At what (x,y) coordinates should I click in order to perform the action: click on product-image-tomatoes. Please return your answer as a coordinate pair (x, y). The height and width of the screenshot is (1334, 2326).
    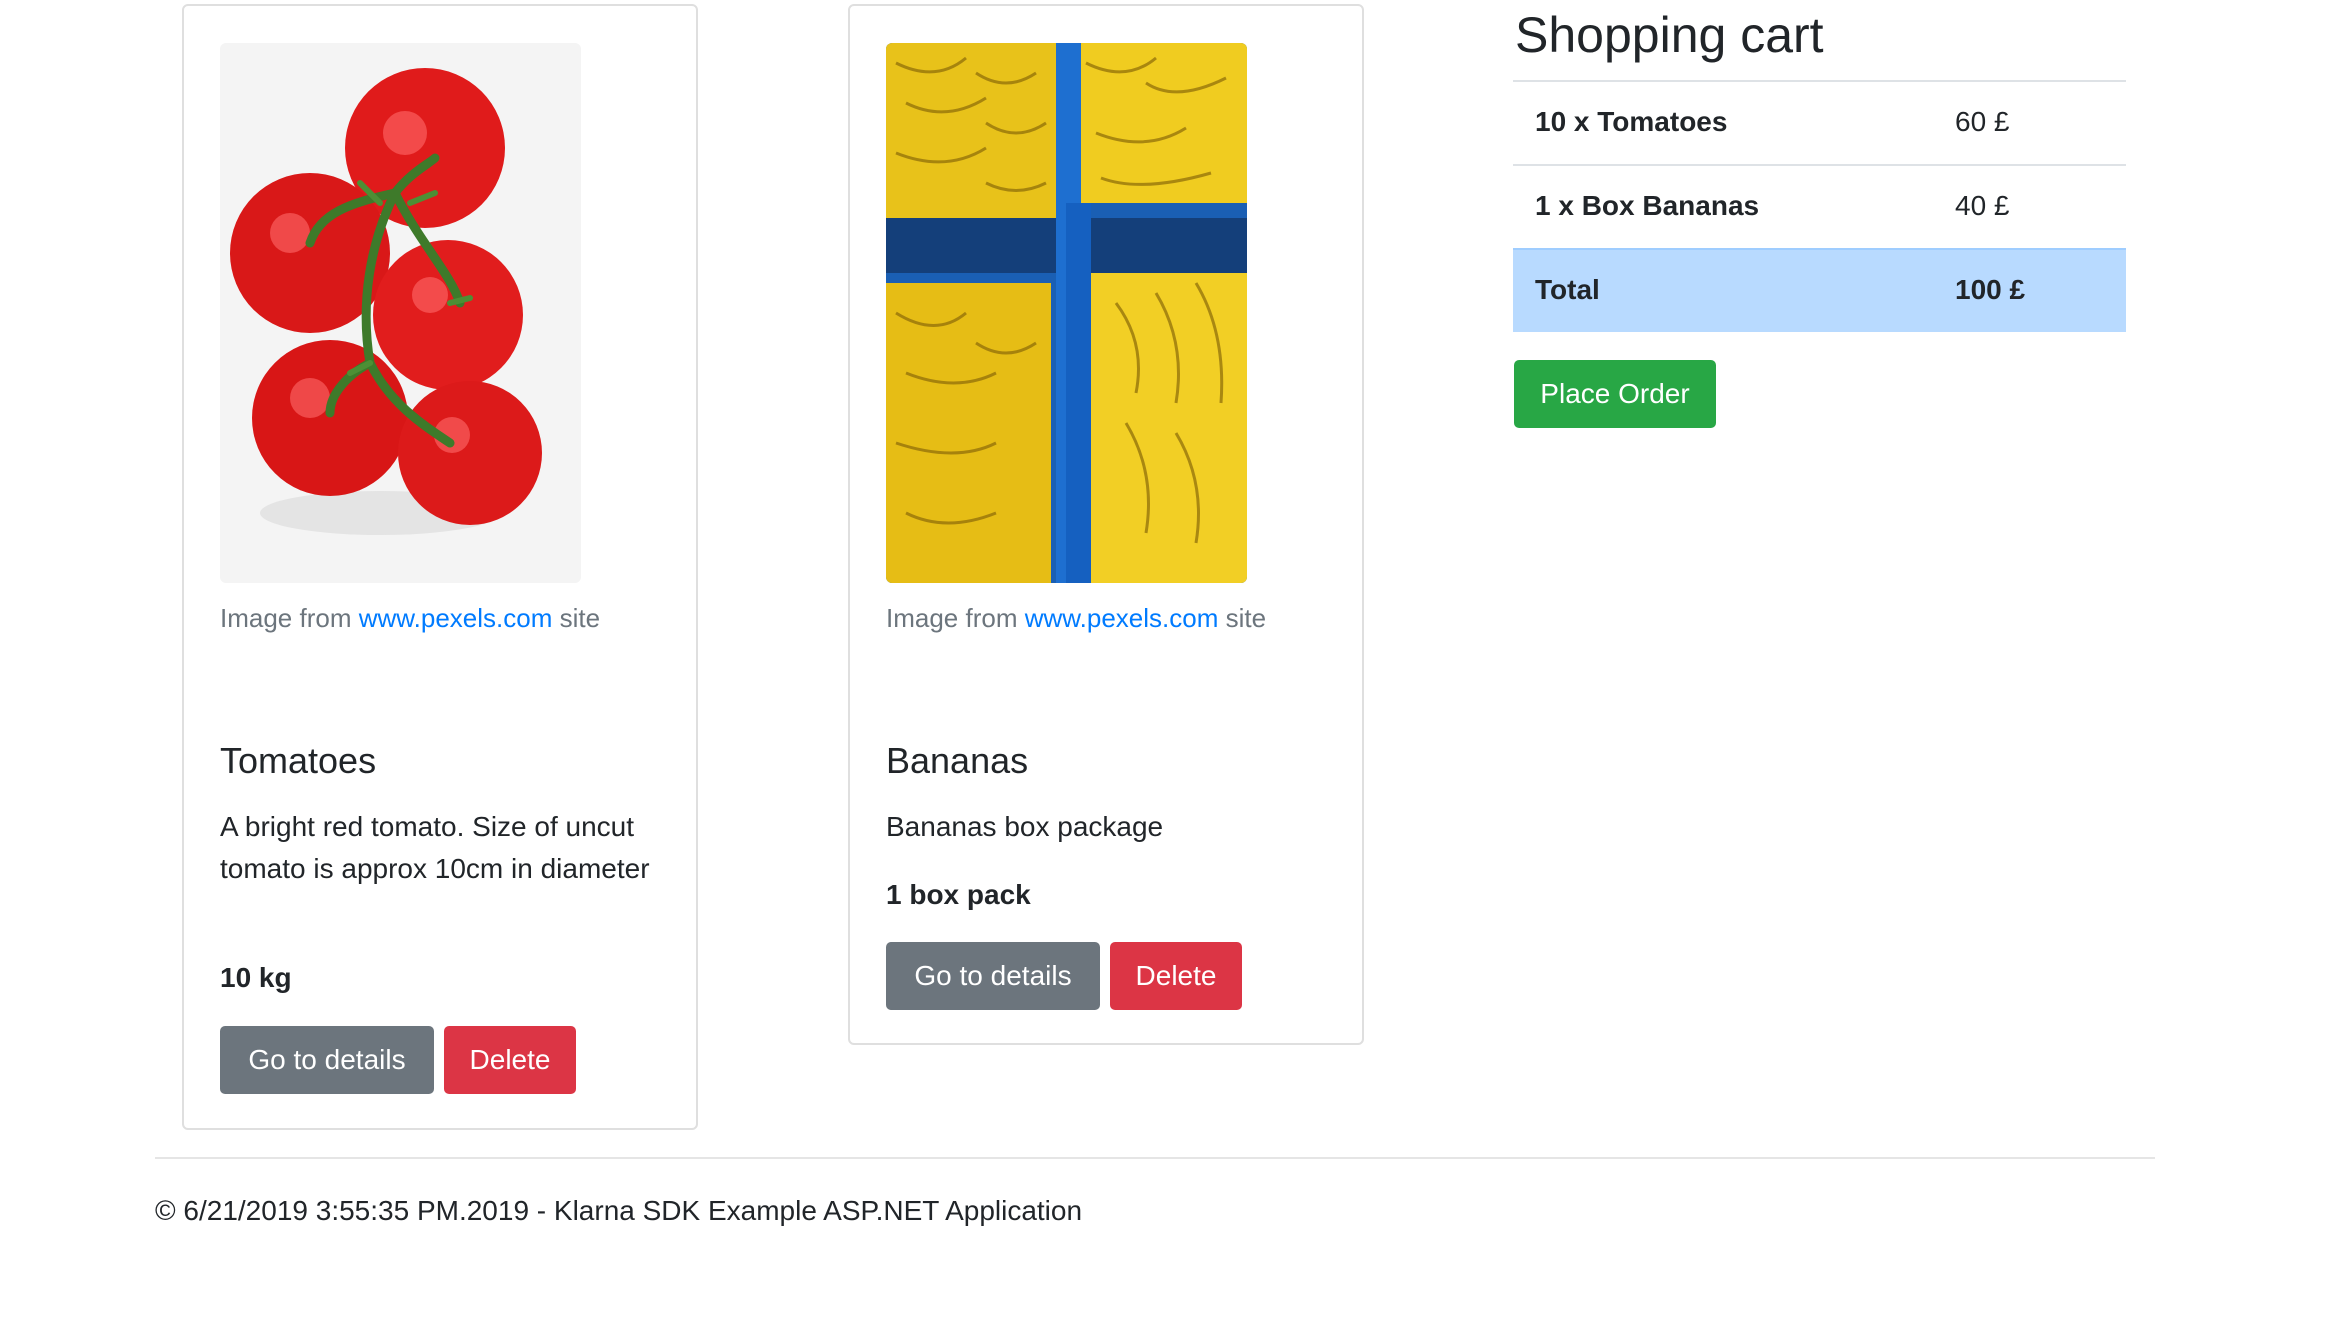
    Looking at the image, I should click on (400, 313).